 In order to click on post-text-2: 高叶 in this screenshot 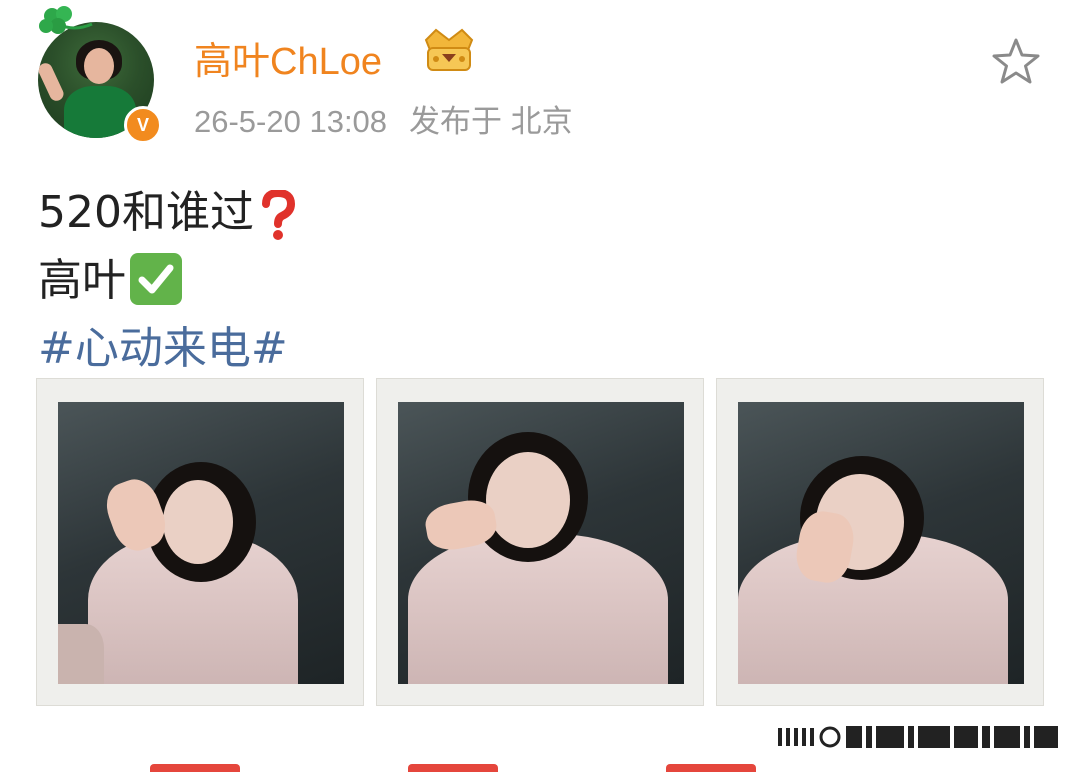, I will do `click(82, 280)`.